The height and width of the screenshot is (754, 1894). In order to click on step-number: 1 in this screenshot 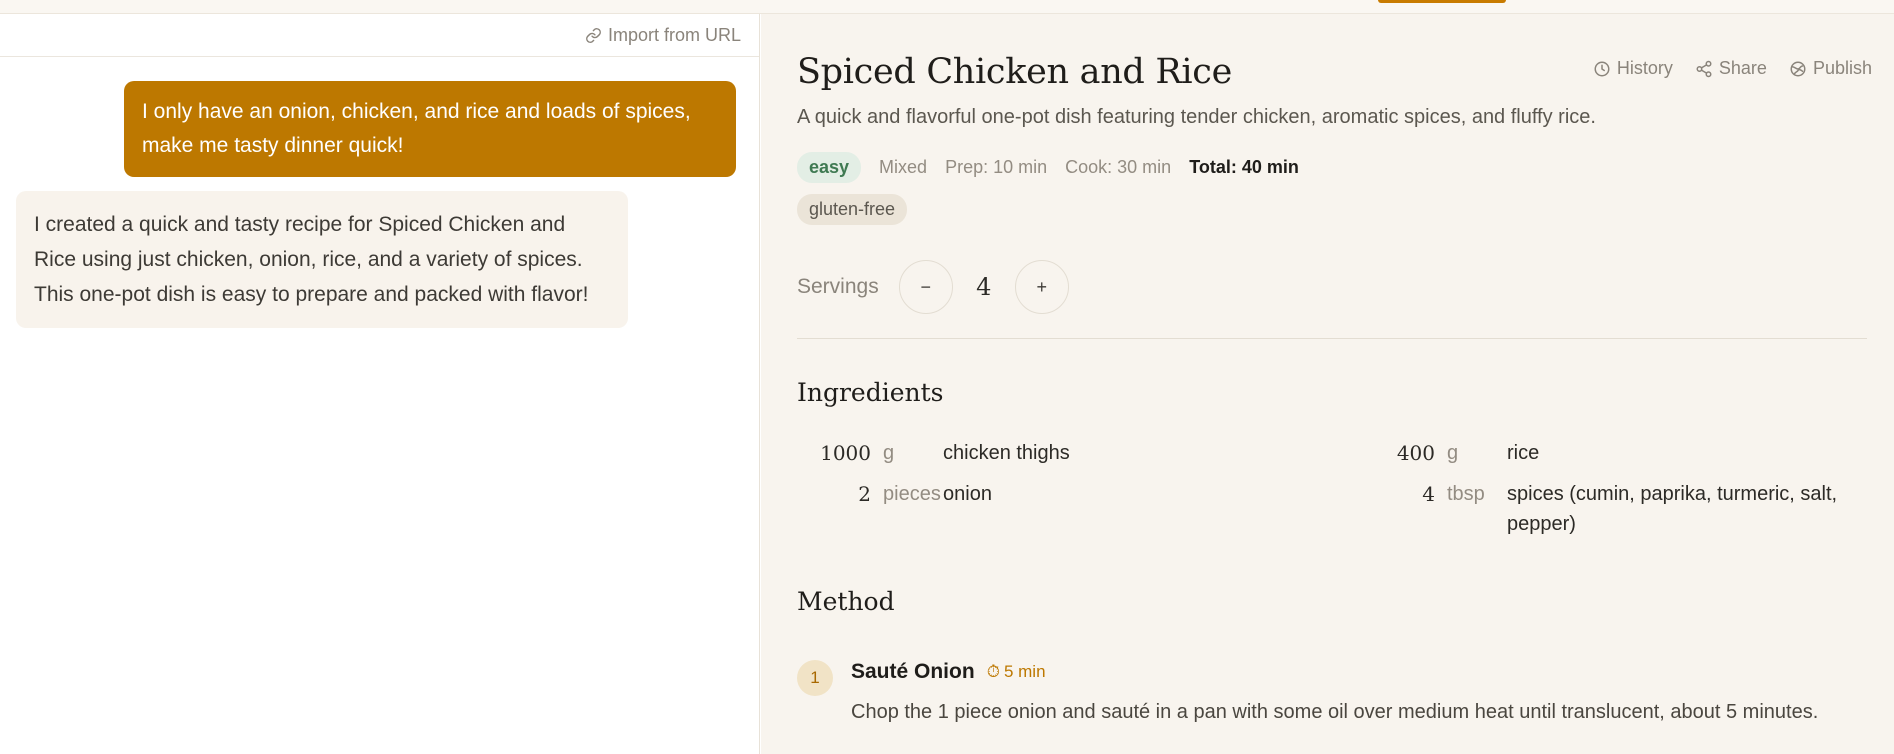, I will do `click(815, 678)`.